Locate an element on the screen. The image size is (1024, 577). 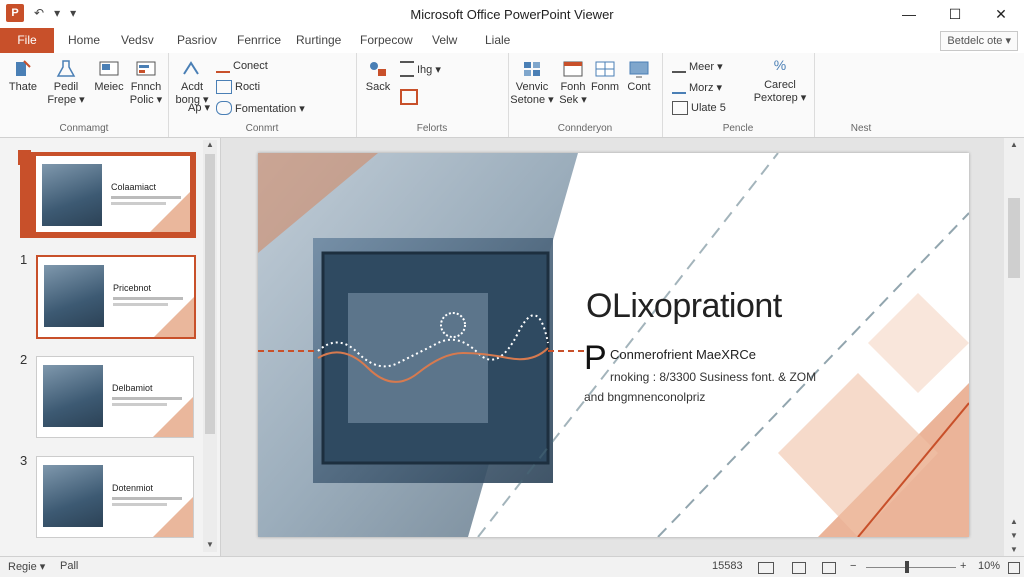
fonh-button: Fonh Sek ▾ is located at coordinates (573, 83).